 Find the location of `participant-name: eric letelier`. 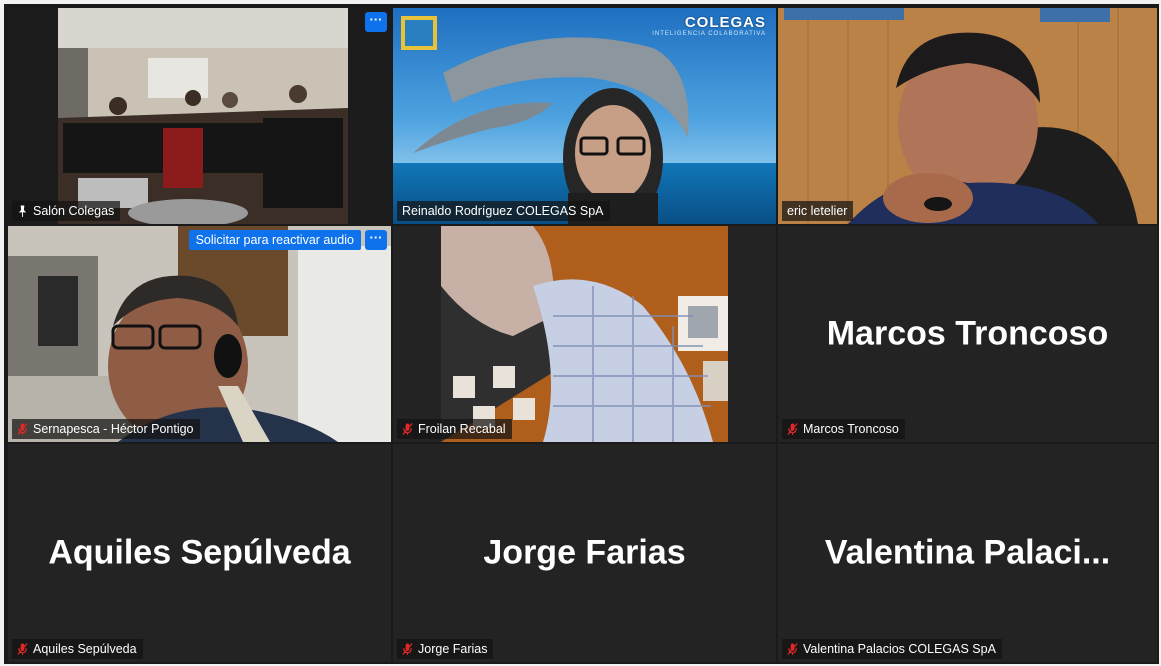

participant-name: eric letelier is located at coordinates (817, 211).